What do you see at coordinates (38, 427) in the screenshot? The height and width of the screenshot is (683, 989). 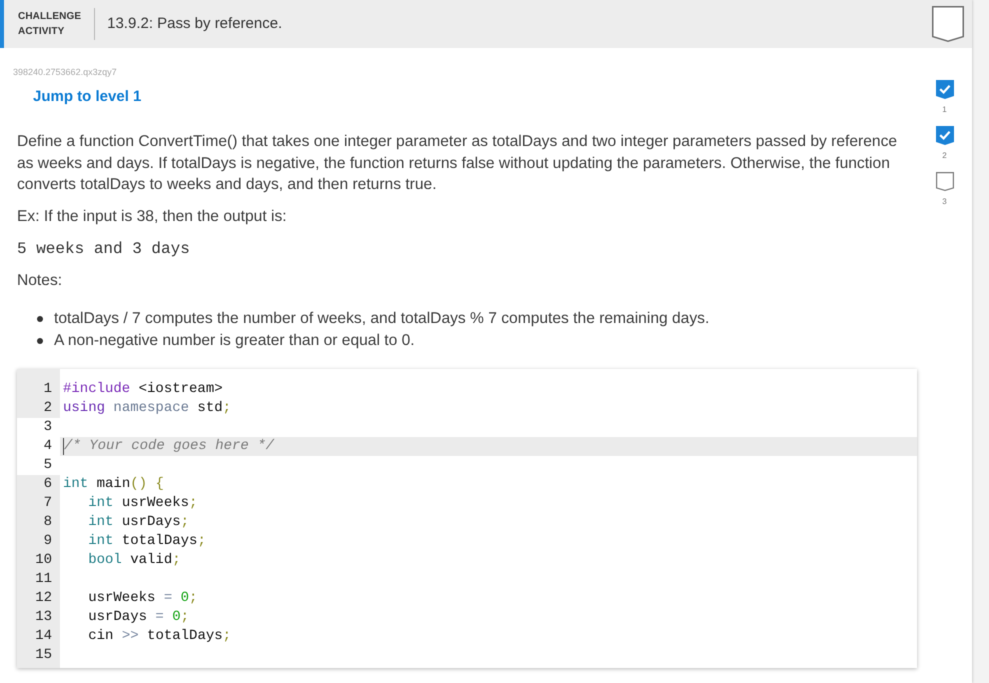 I see `line-number: 3` at bounding box center [38, 427].